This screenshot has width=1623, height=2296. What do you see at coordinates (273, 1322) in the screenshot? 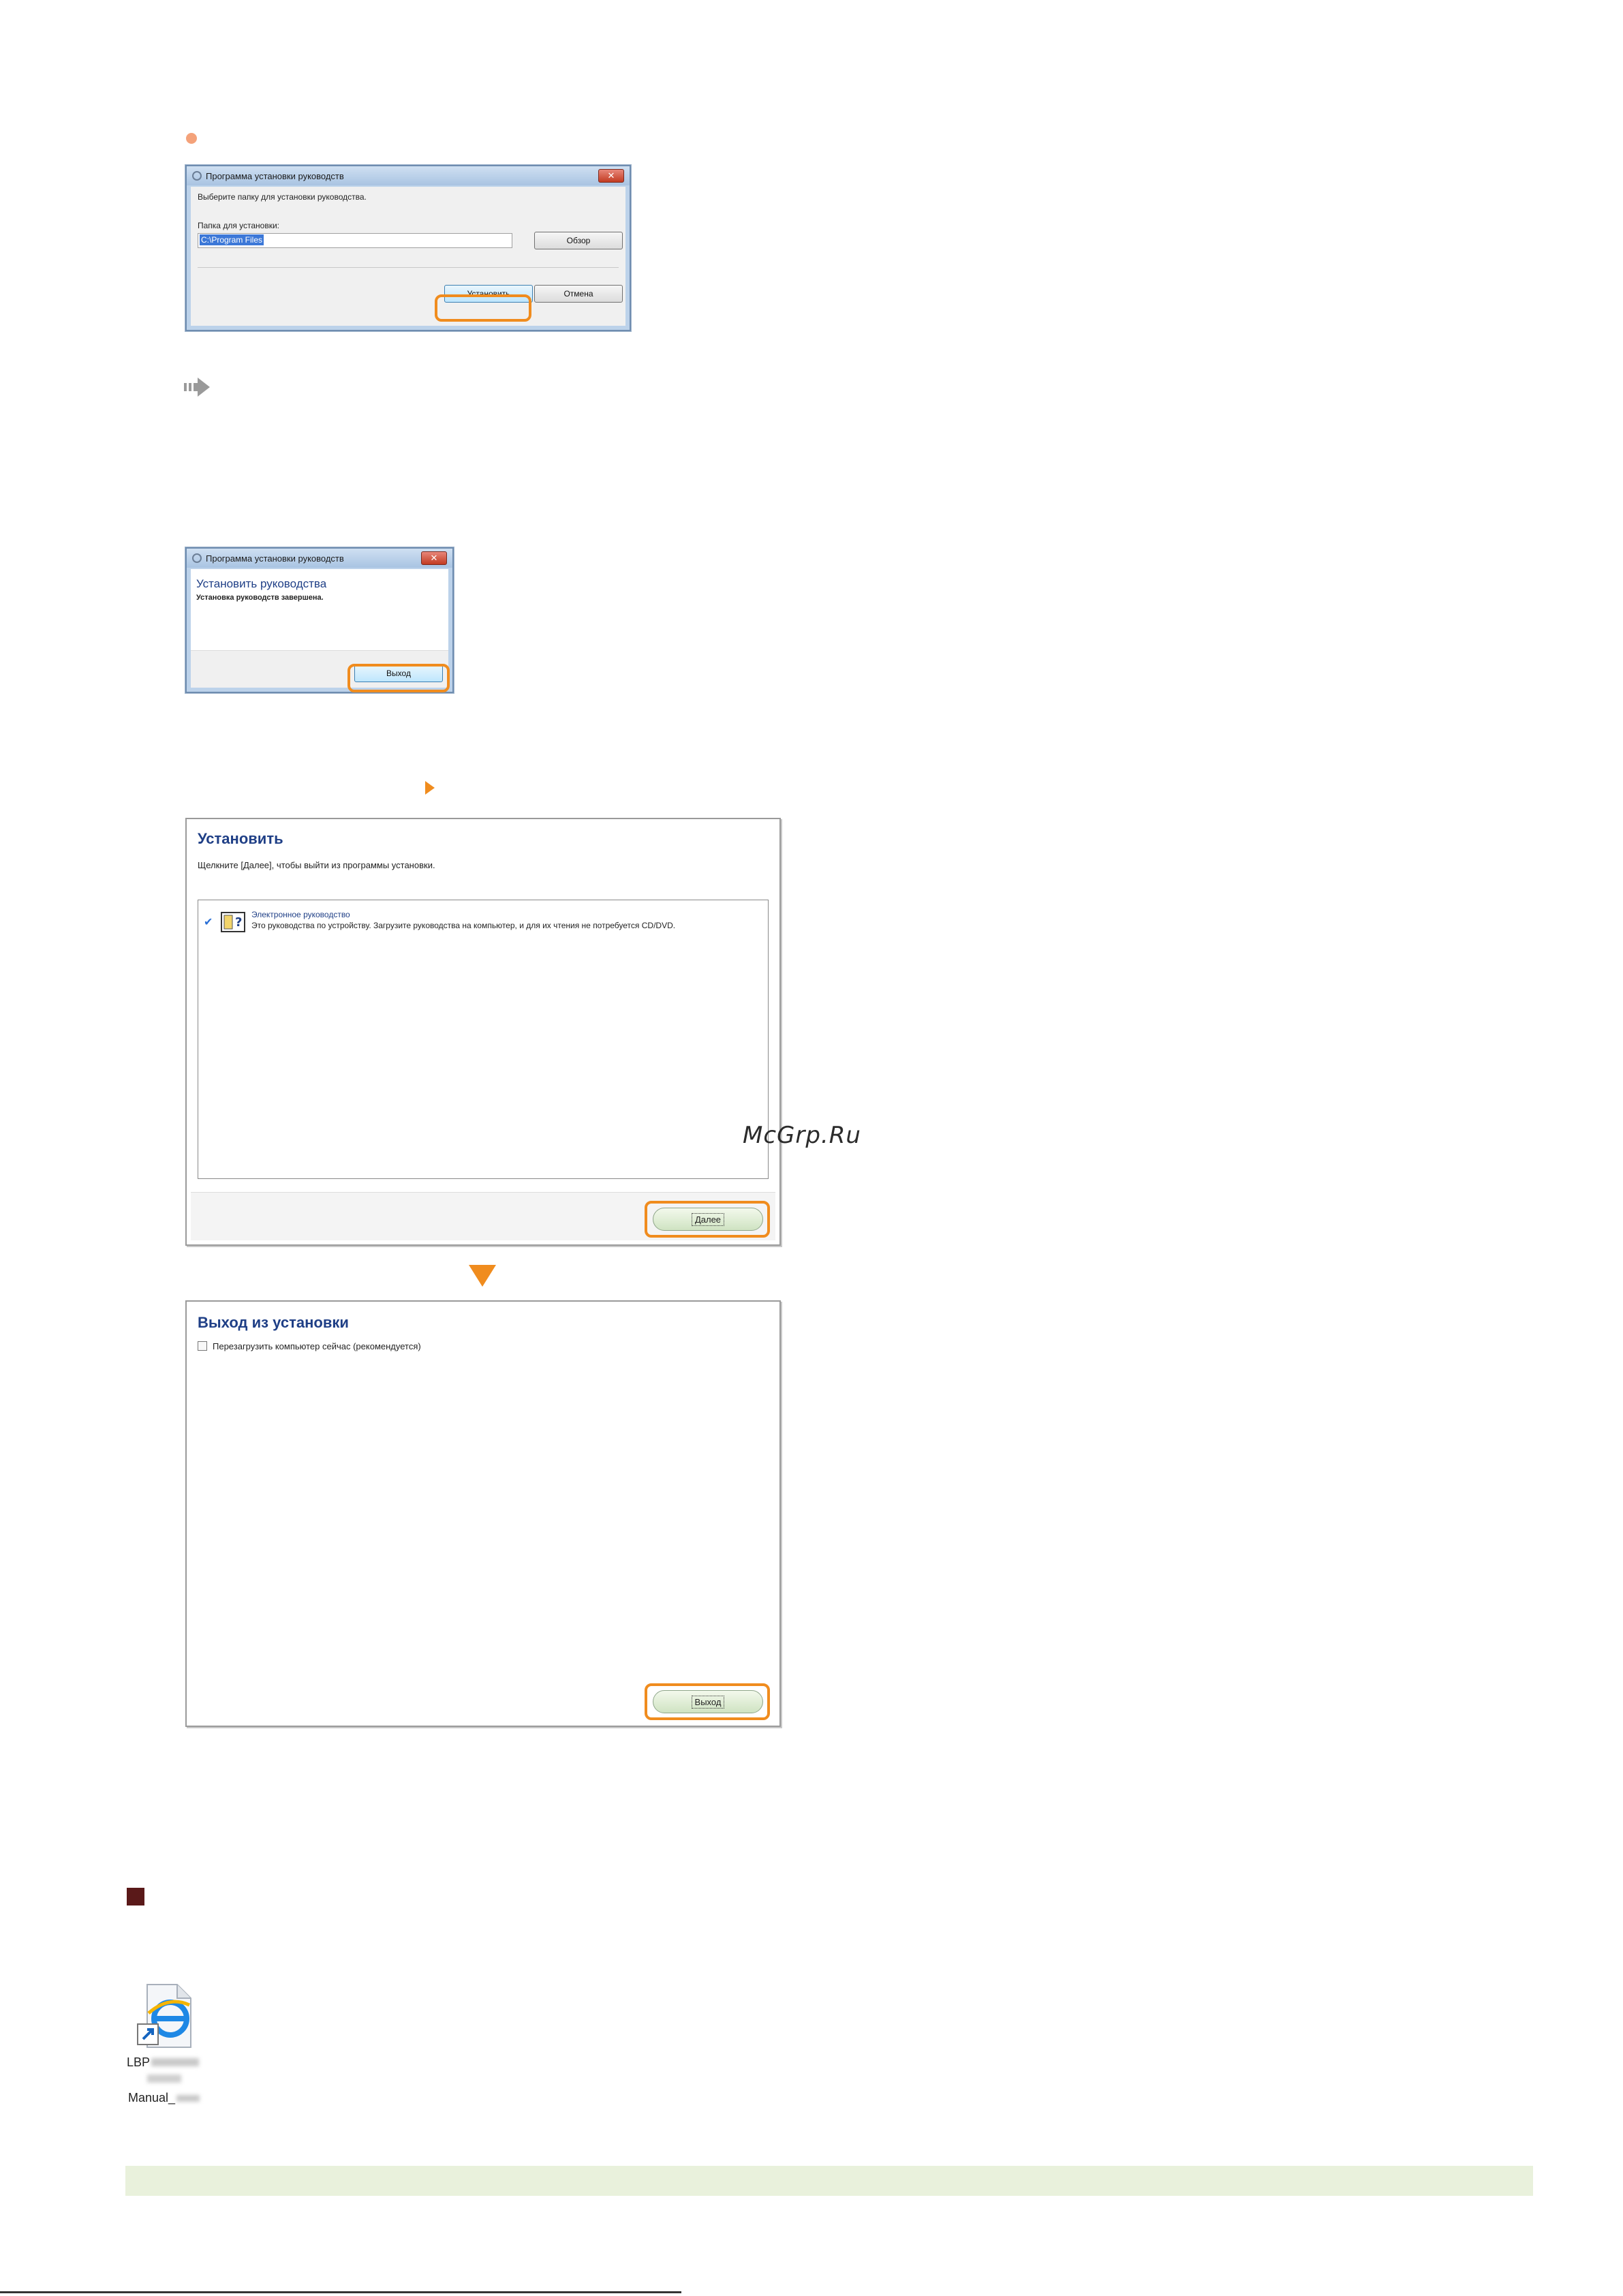
I see `panel-title: Выход из установки` at bounding box center [273, 1322].